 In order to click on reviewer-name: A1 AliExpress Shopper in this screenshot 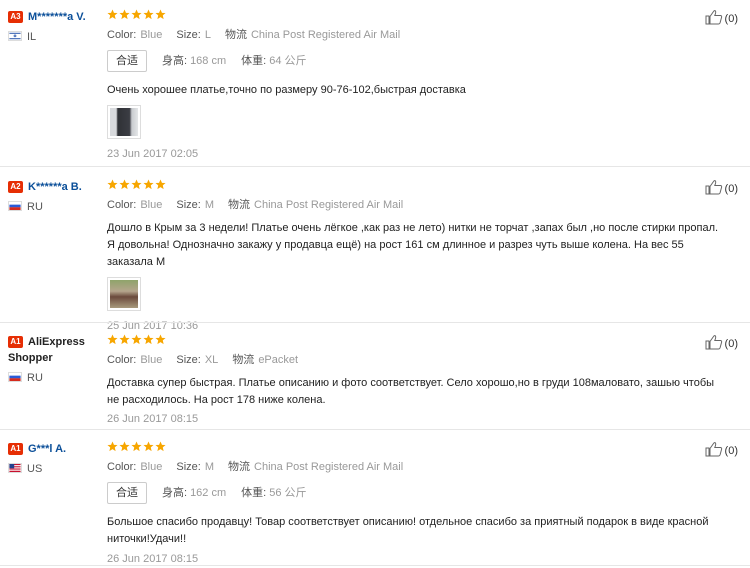, I will do `click(56, 350)`.